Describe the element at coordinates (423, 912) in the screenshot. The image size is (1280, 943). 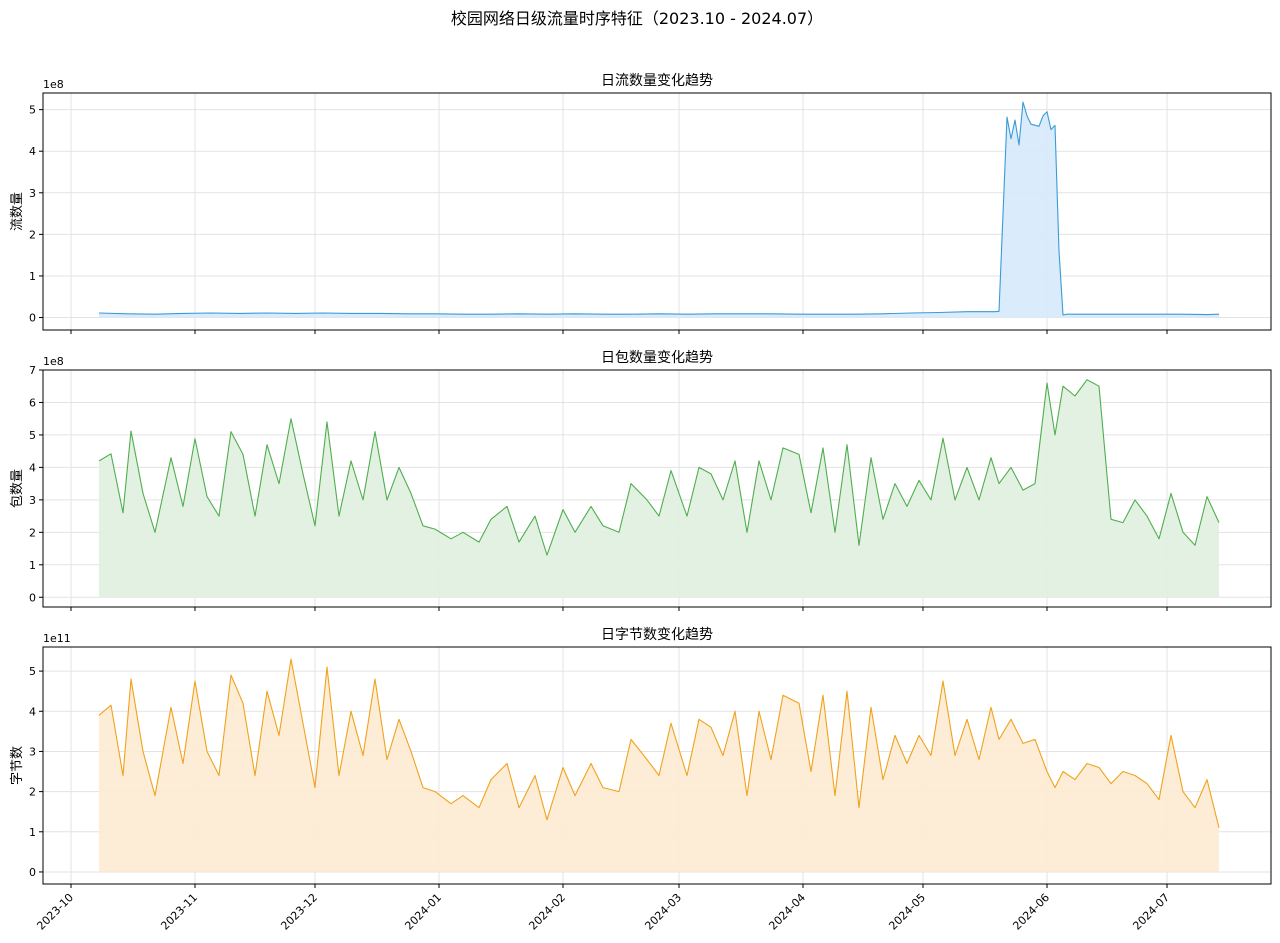
I see `x-tick-label: 2024-01` at that location.